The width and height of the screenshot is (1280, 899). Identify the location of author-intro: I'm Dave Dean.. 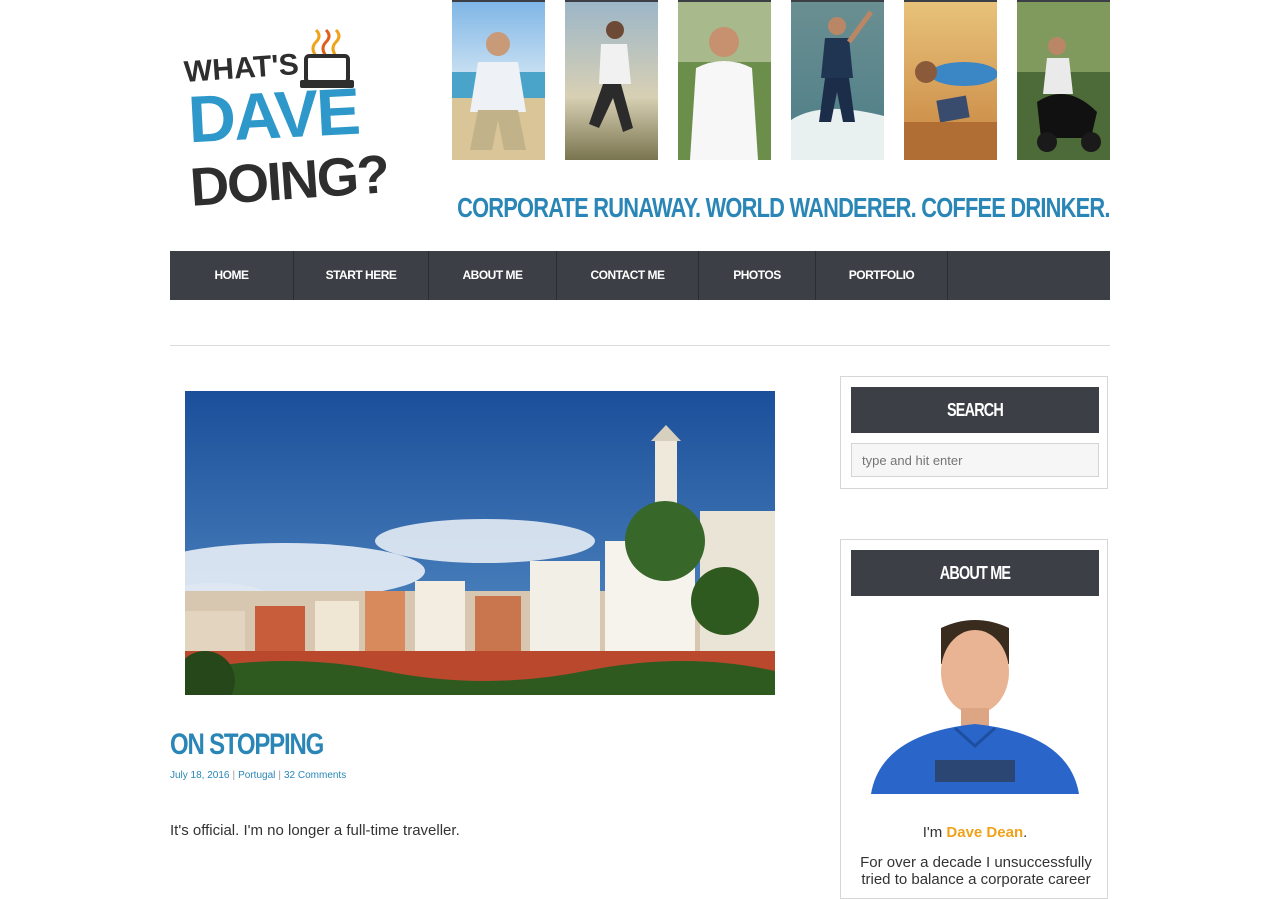
(975, 832).